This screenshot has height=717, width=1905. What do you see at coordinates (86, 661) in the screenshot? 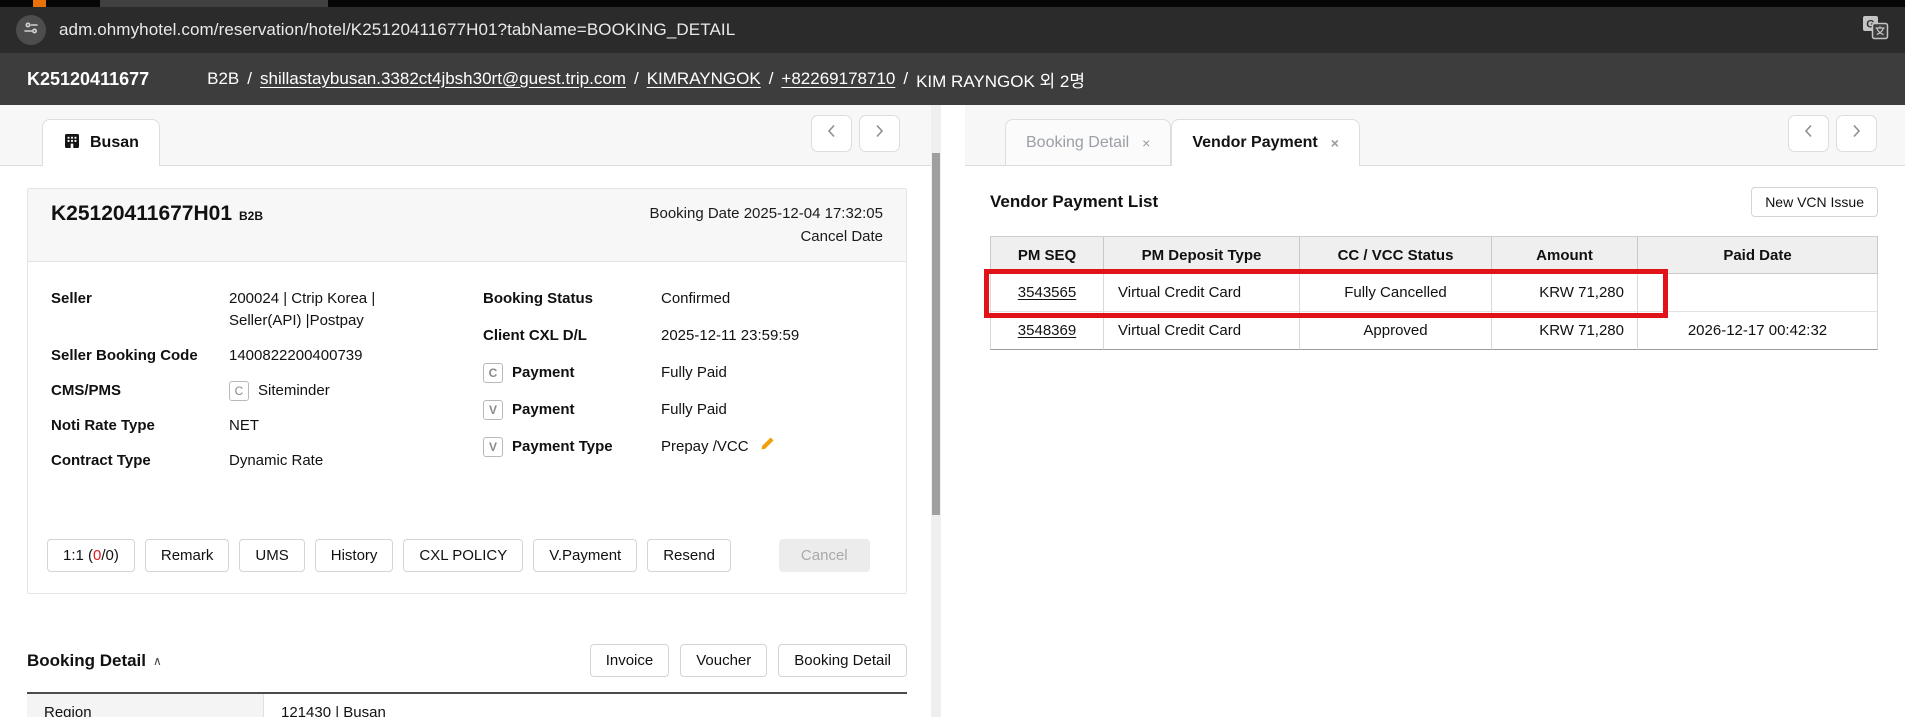
I see `booking-detail-title: Booking Detail` at bounding box center [86, 661].